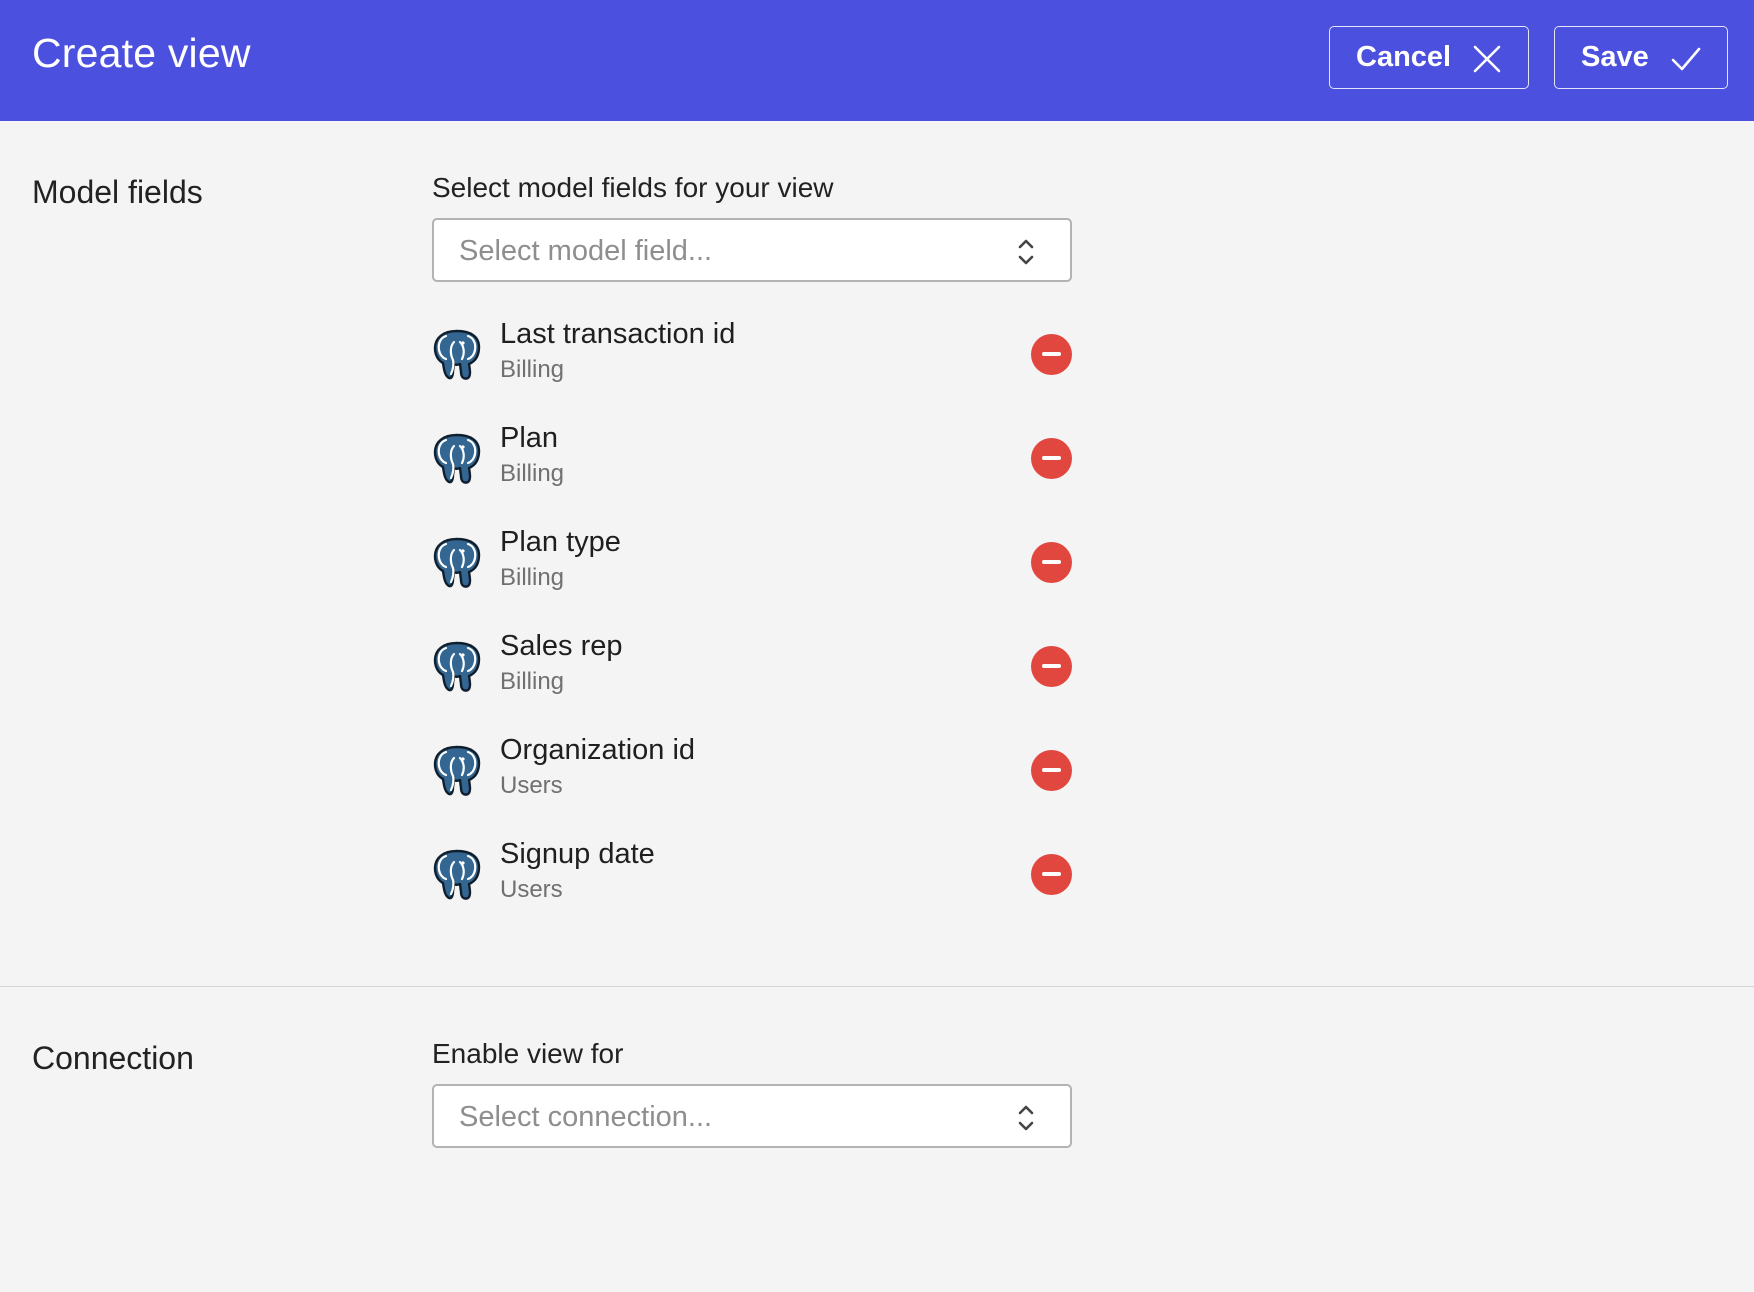 The width and height of the screenshot is (1754, 1292). I want to click on model-field-name: Signup date, so click(577, 854).